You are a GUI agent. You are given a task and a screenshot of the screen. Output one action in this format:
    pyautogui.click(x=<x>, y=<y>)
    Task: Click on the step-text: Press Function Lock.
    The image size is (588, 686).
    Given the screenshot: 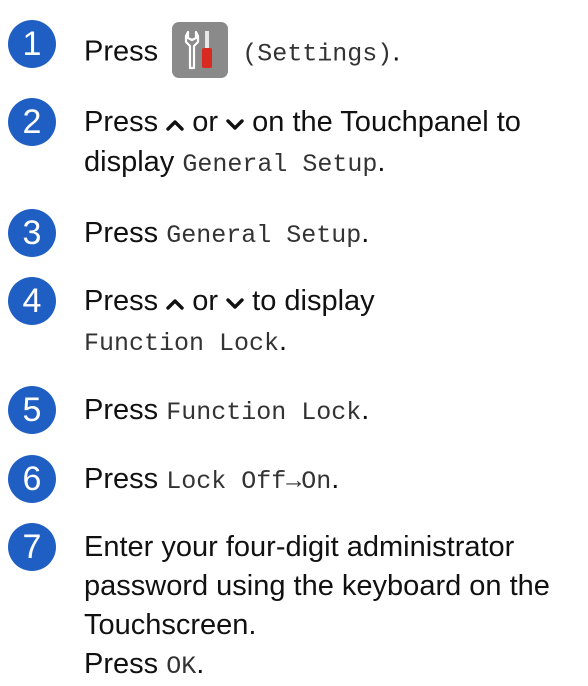 What is the action you would take?
    pyautogui.click(x=331, y=411)
    